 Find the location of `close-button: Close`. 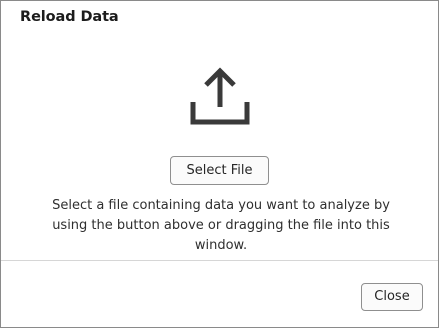

close-button: Close is located at coordinates (392, 297).